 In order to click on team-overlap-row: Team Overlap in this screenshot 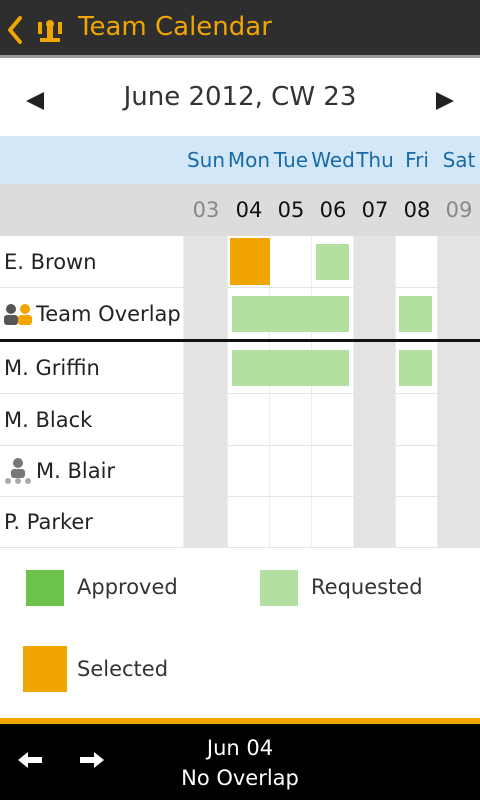, I will do `click(240, 314)`.